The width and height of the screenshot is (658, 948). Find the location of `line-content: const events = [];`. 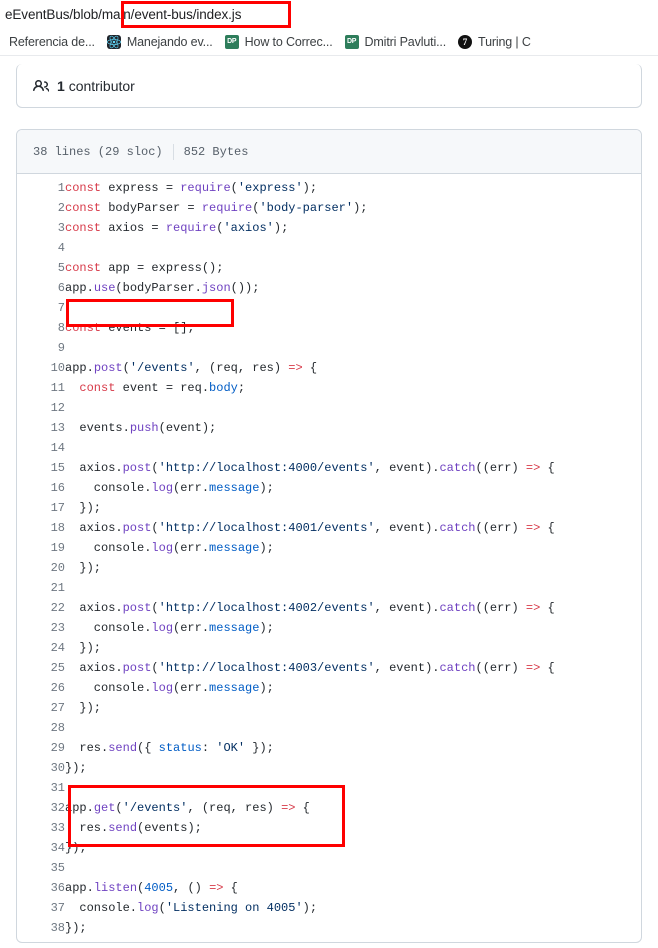

line-content: const events = []; is located at coordinates (353, 328).